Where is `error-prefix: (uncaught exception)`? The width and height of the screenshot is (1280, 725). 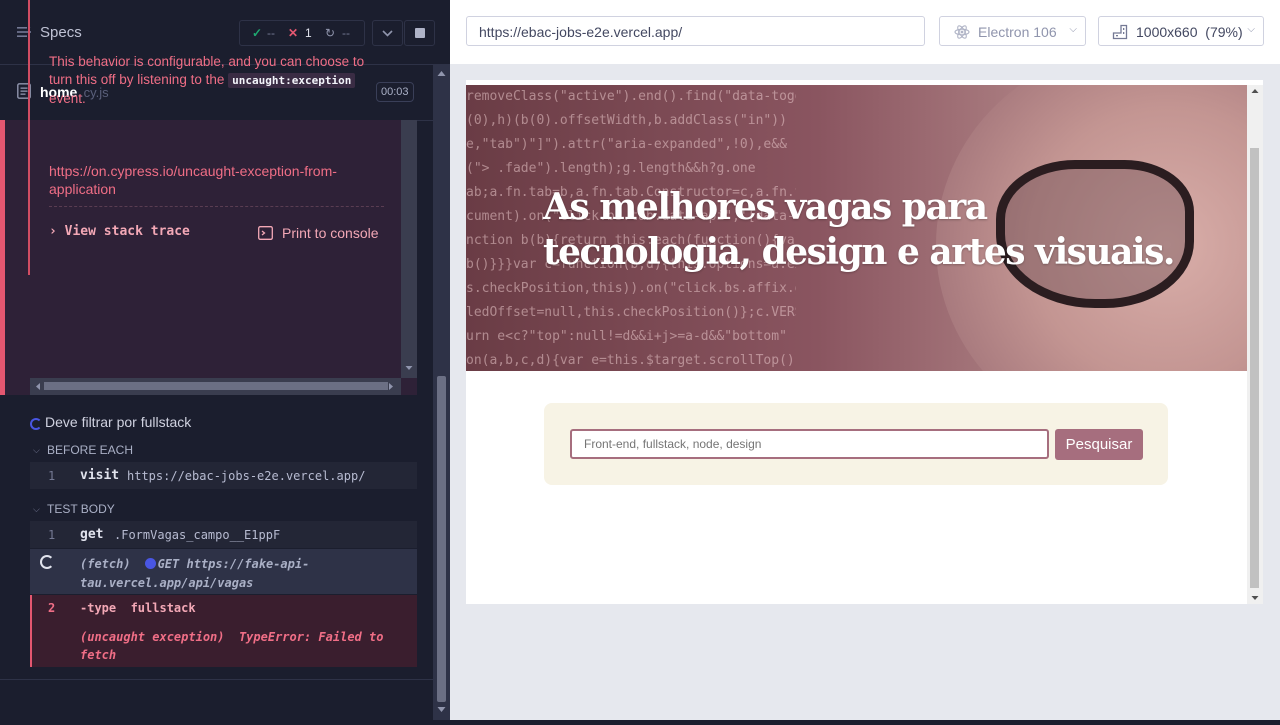 error-prefix: (uncaught exception) is located at coordinates (152, 637).